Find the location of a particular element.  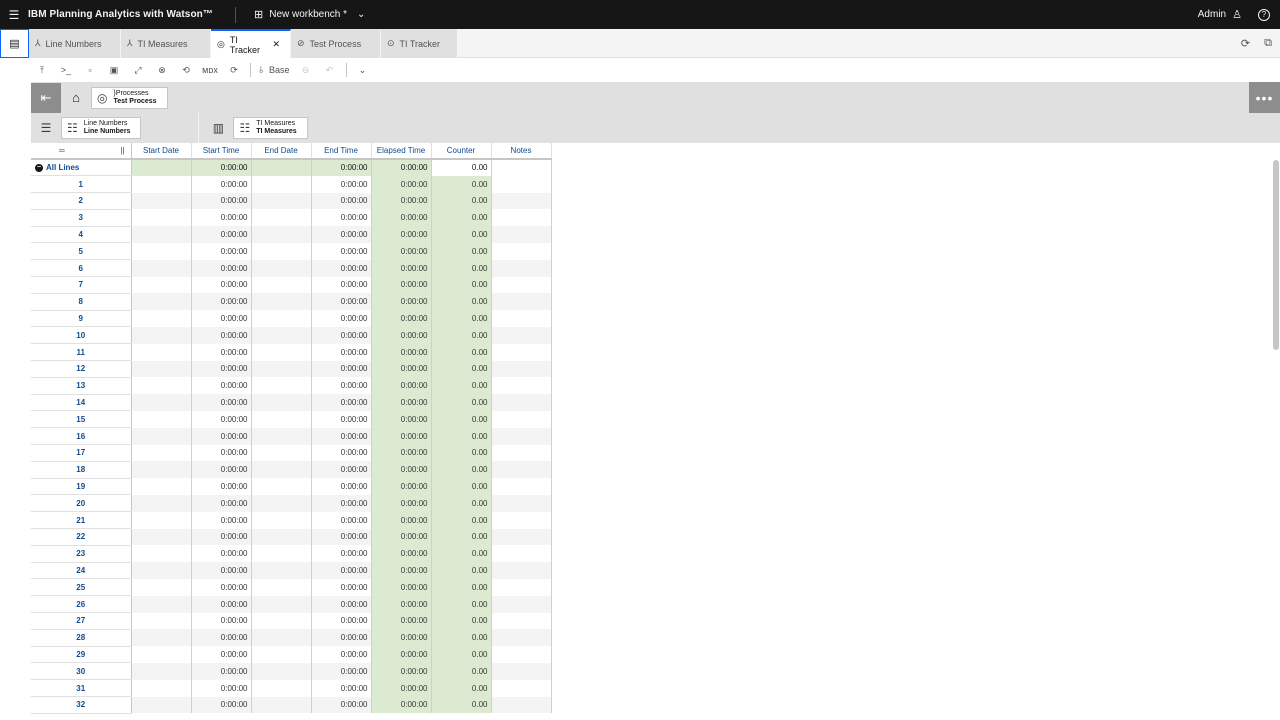

user-name: Admin is located at coordinates (1212, 14).